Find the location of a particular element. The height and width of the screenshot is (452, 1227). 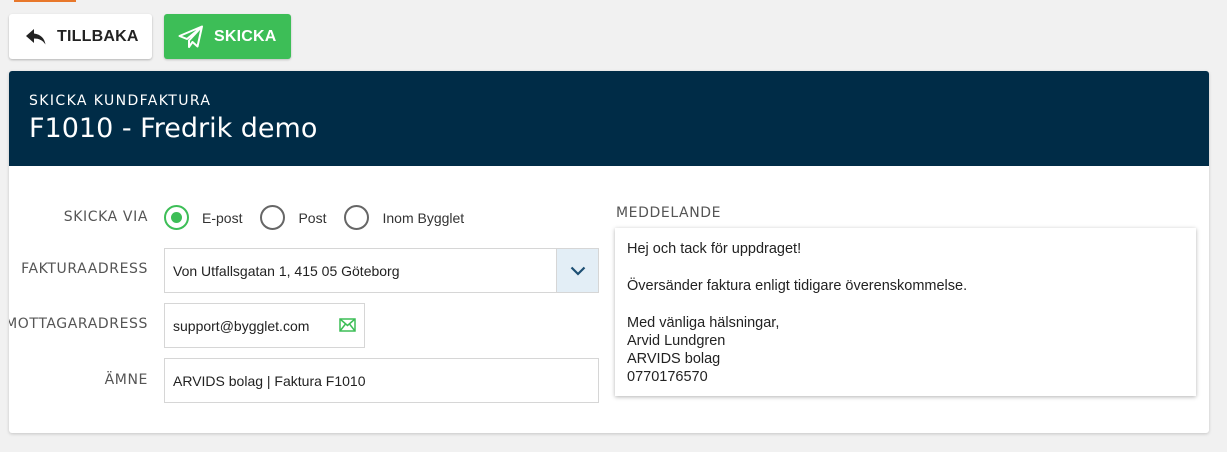

page-subtitle: SKICKA KUNDFAKTURA is located at coordinates (120, 101).